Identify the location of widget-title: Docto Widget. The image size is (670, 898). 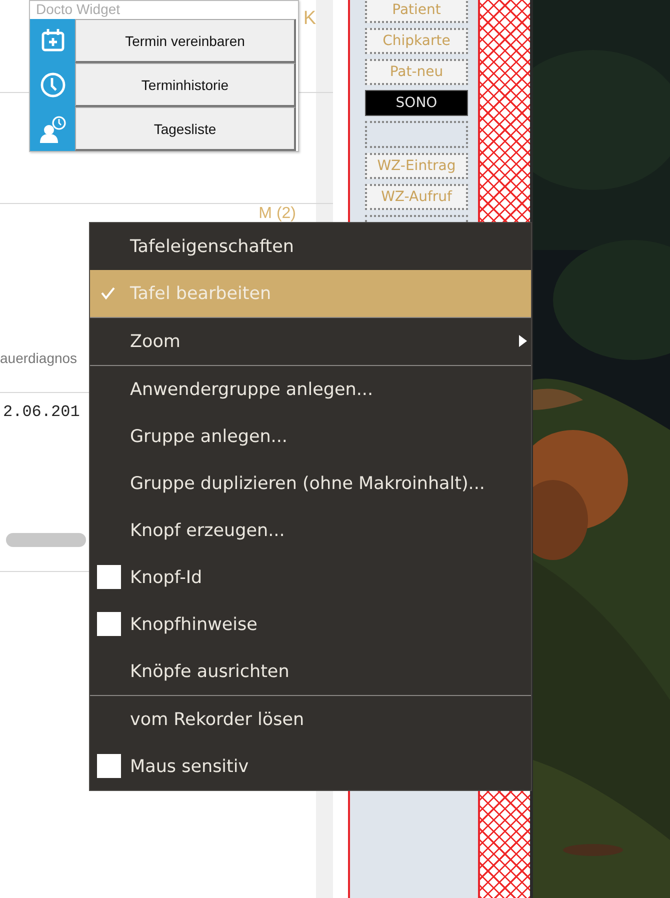
(77, 10).